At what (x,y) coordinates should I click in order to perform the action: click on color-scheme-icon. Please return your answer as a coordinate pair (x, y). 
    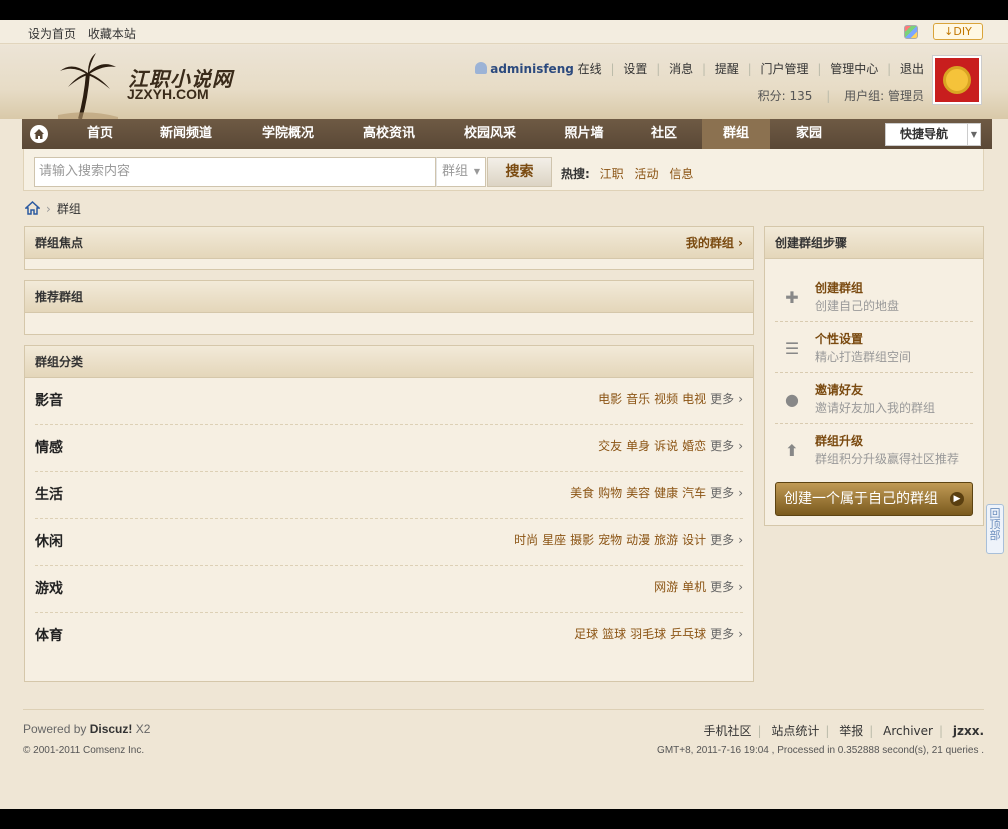
    Looking at the image, I should click on (911, 32).